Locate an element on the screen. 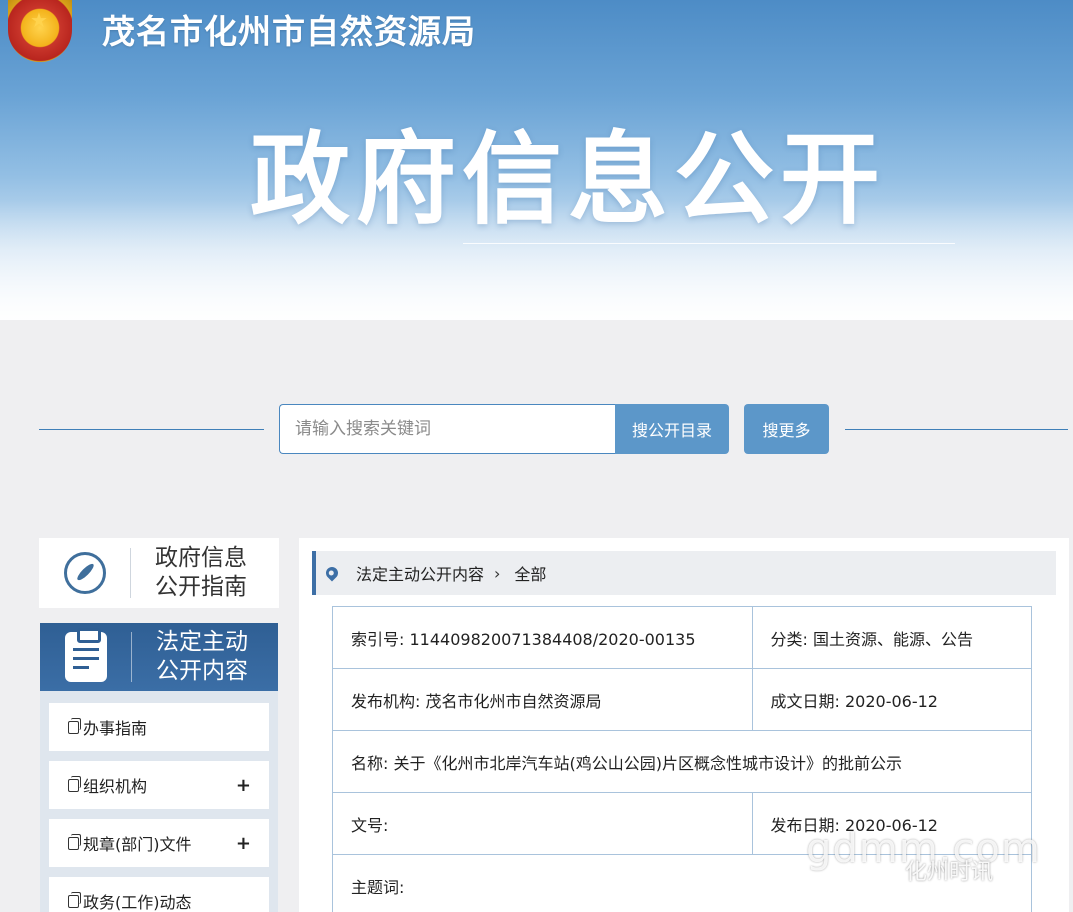 This screenshot has height=912, width=1073. index-value: 114409820071384408/2020-00135 is located at coordinates (552, 639).